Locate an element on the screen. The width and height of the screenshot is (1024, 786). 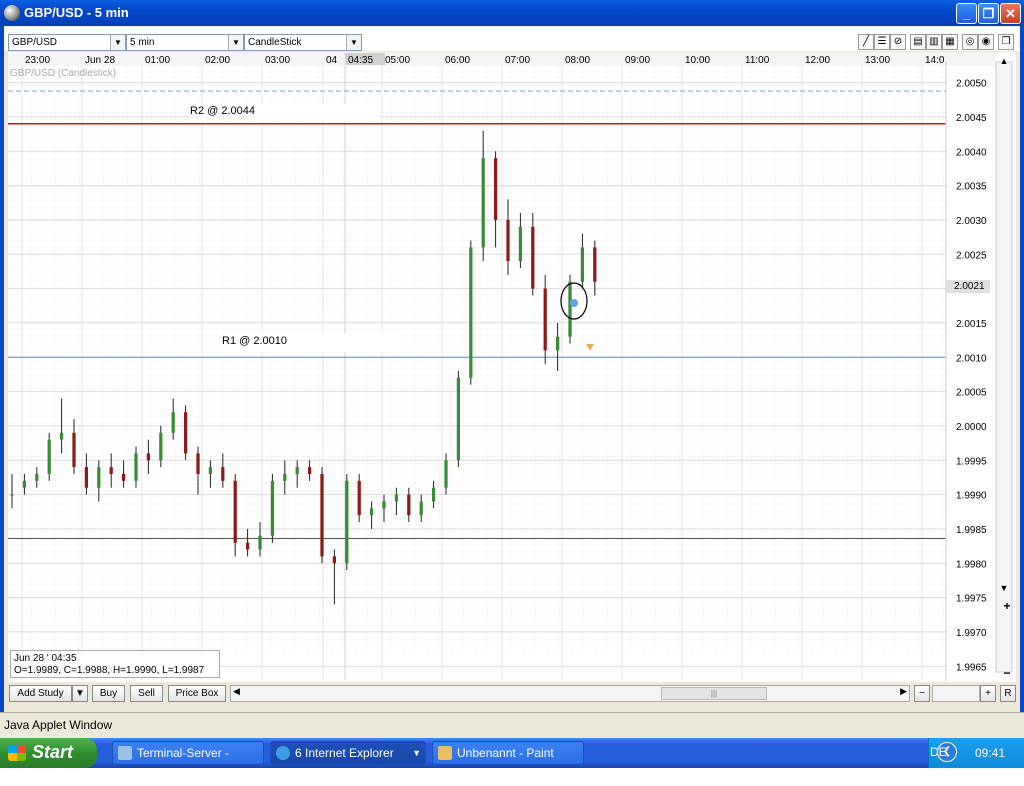
price-tick-label: 2.0025 is located at coordinates (971, 255).